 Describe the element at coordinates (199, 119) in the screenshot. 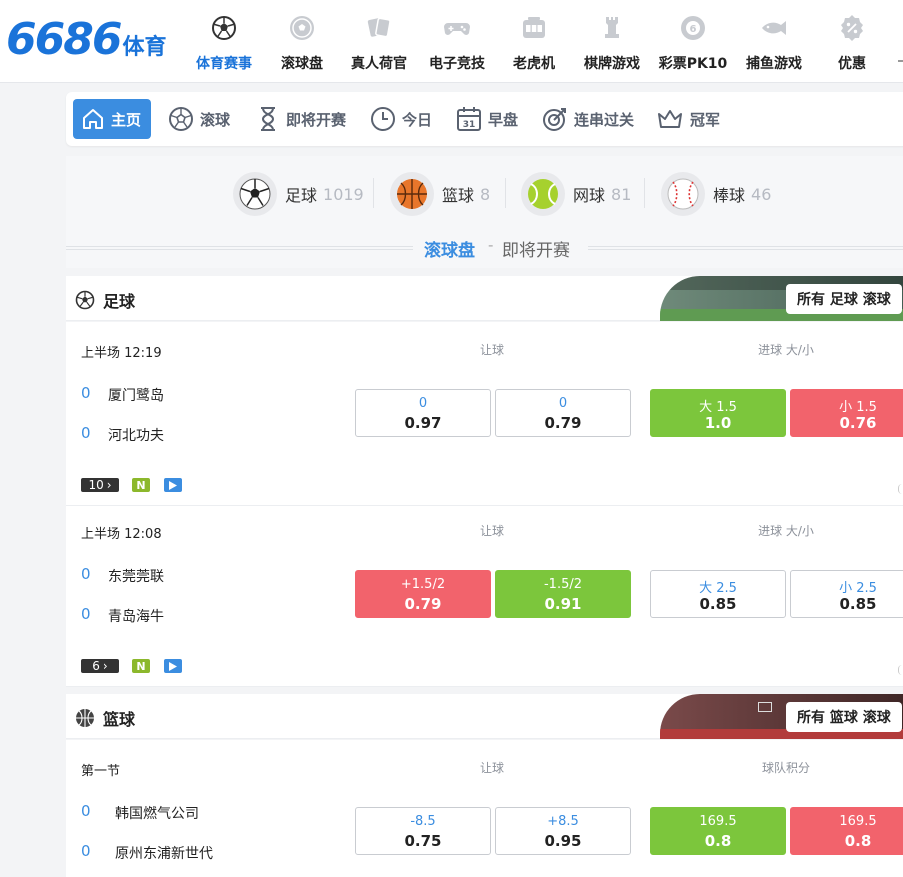

I see `subnav-live: 滚球` at that location.